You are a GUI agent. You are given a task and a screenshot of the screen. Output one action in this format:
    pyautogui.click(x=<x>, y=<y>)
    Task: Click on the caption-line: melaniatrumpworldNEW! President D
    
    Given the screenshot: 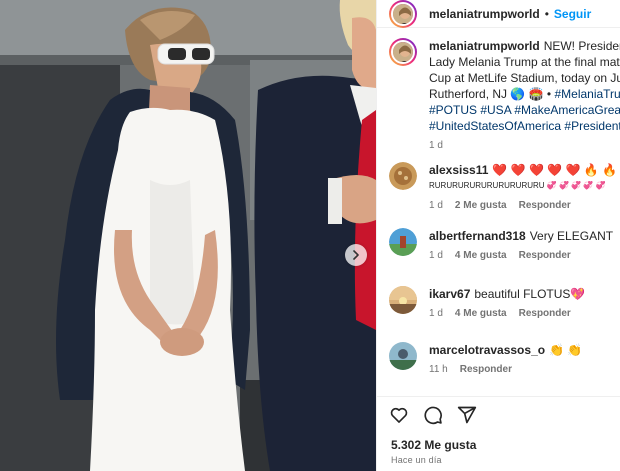 What is the action you would take?
    pyautogui.click(x=524, y=46)
    